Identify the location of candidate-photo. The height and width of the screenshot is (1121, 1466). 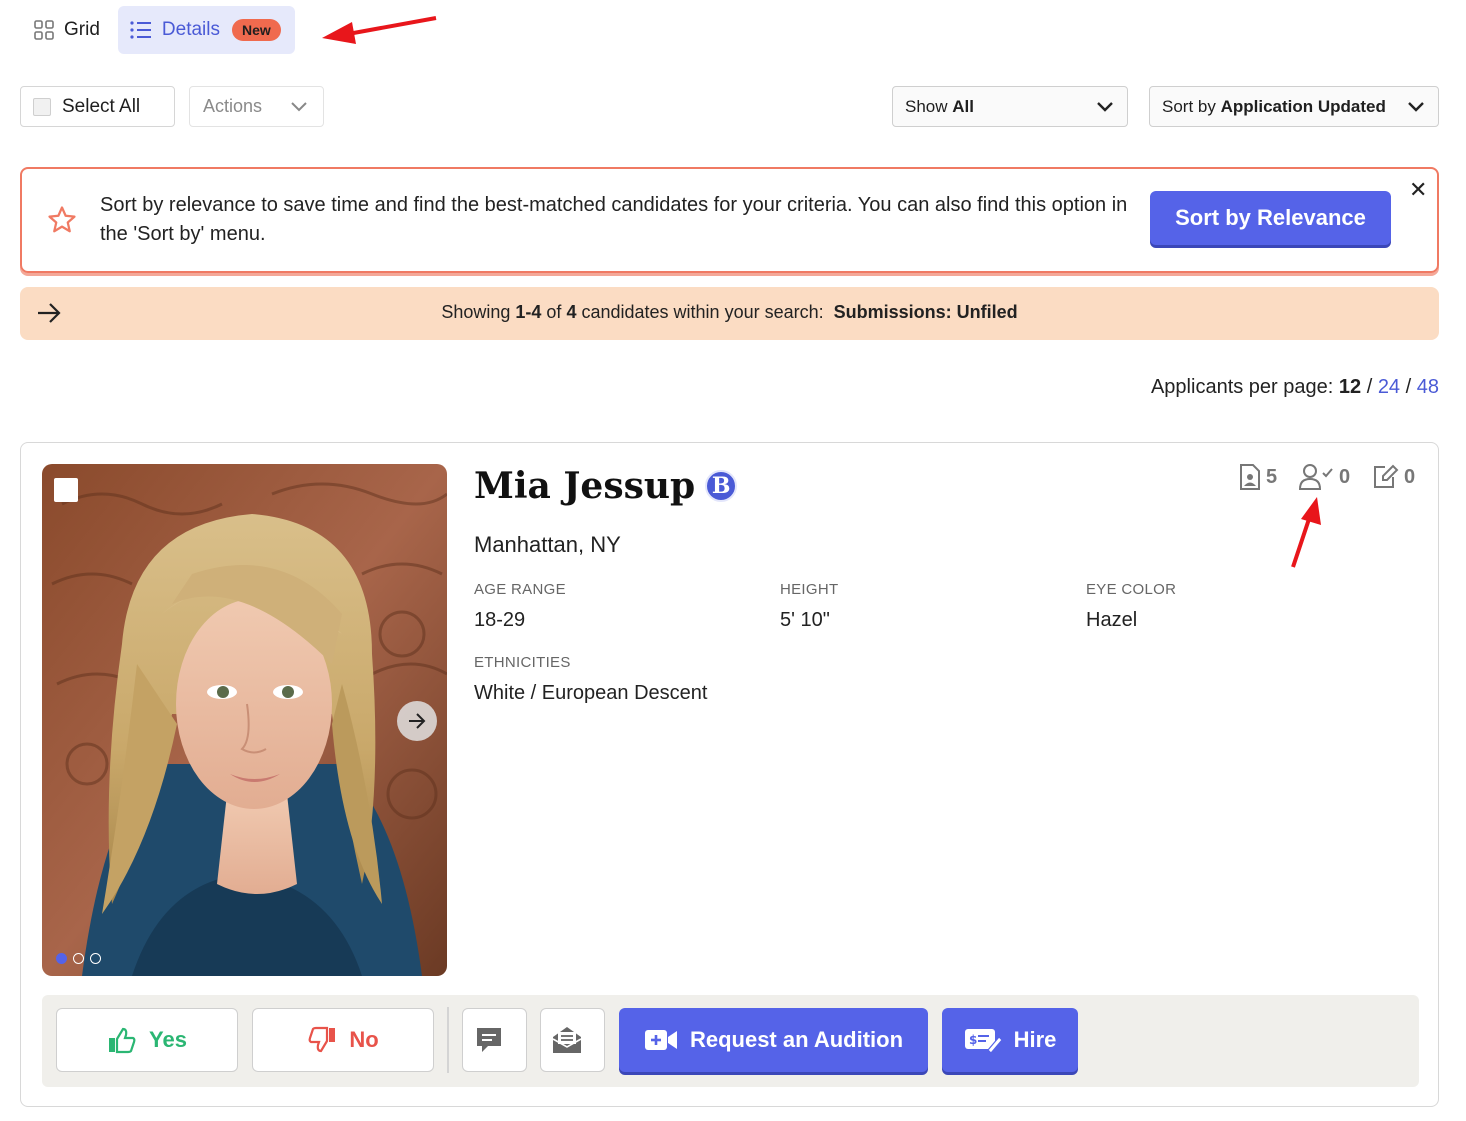
(244, 720).